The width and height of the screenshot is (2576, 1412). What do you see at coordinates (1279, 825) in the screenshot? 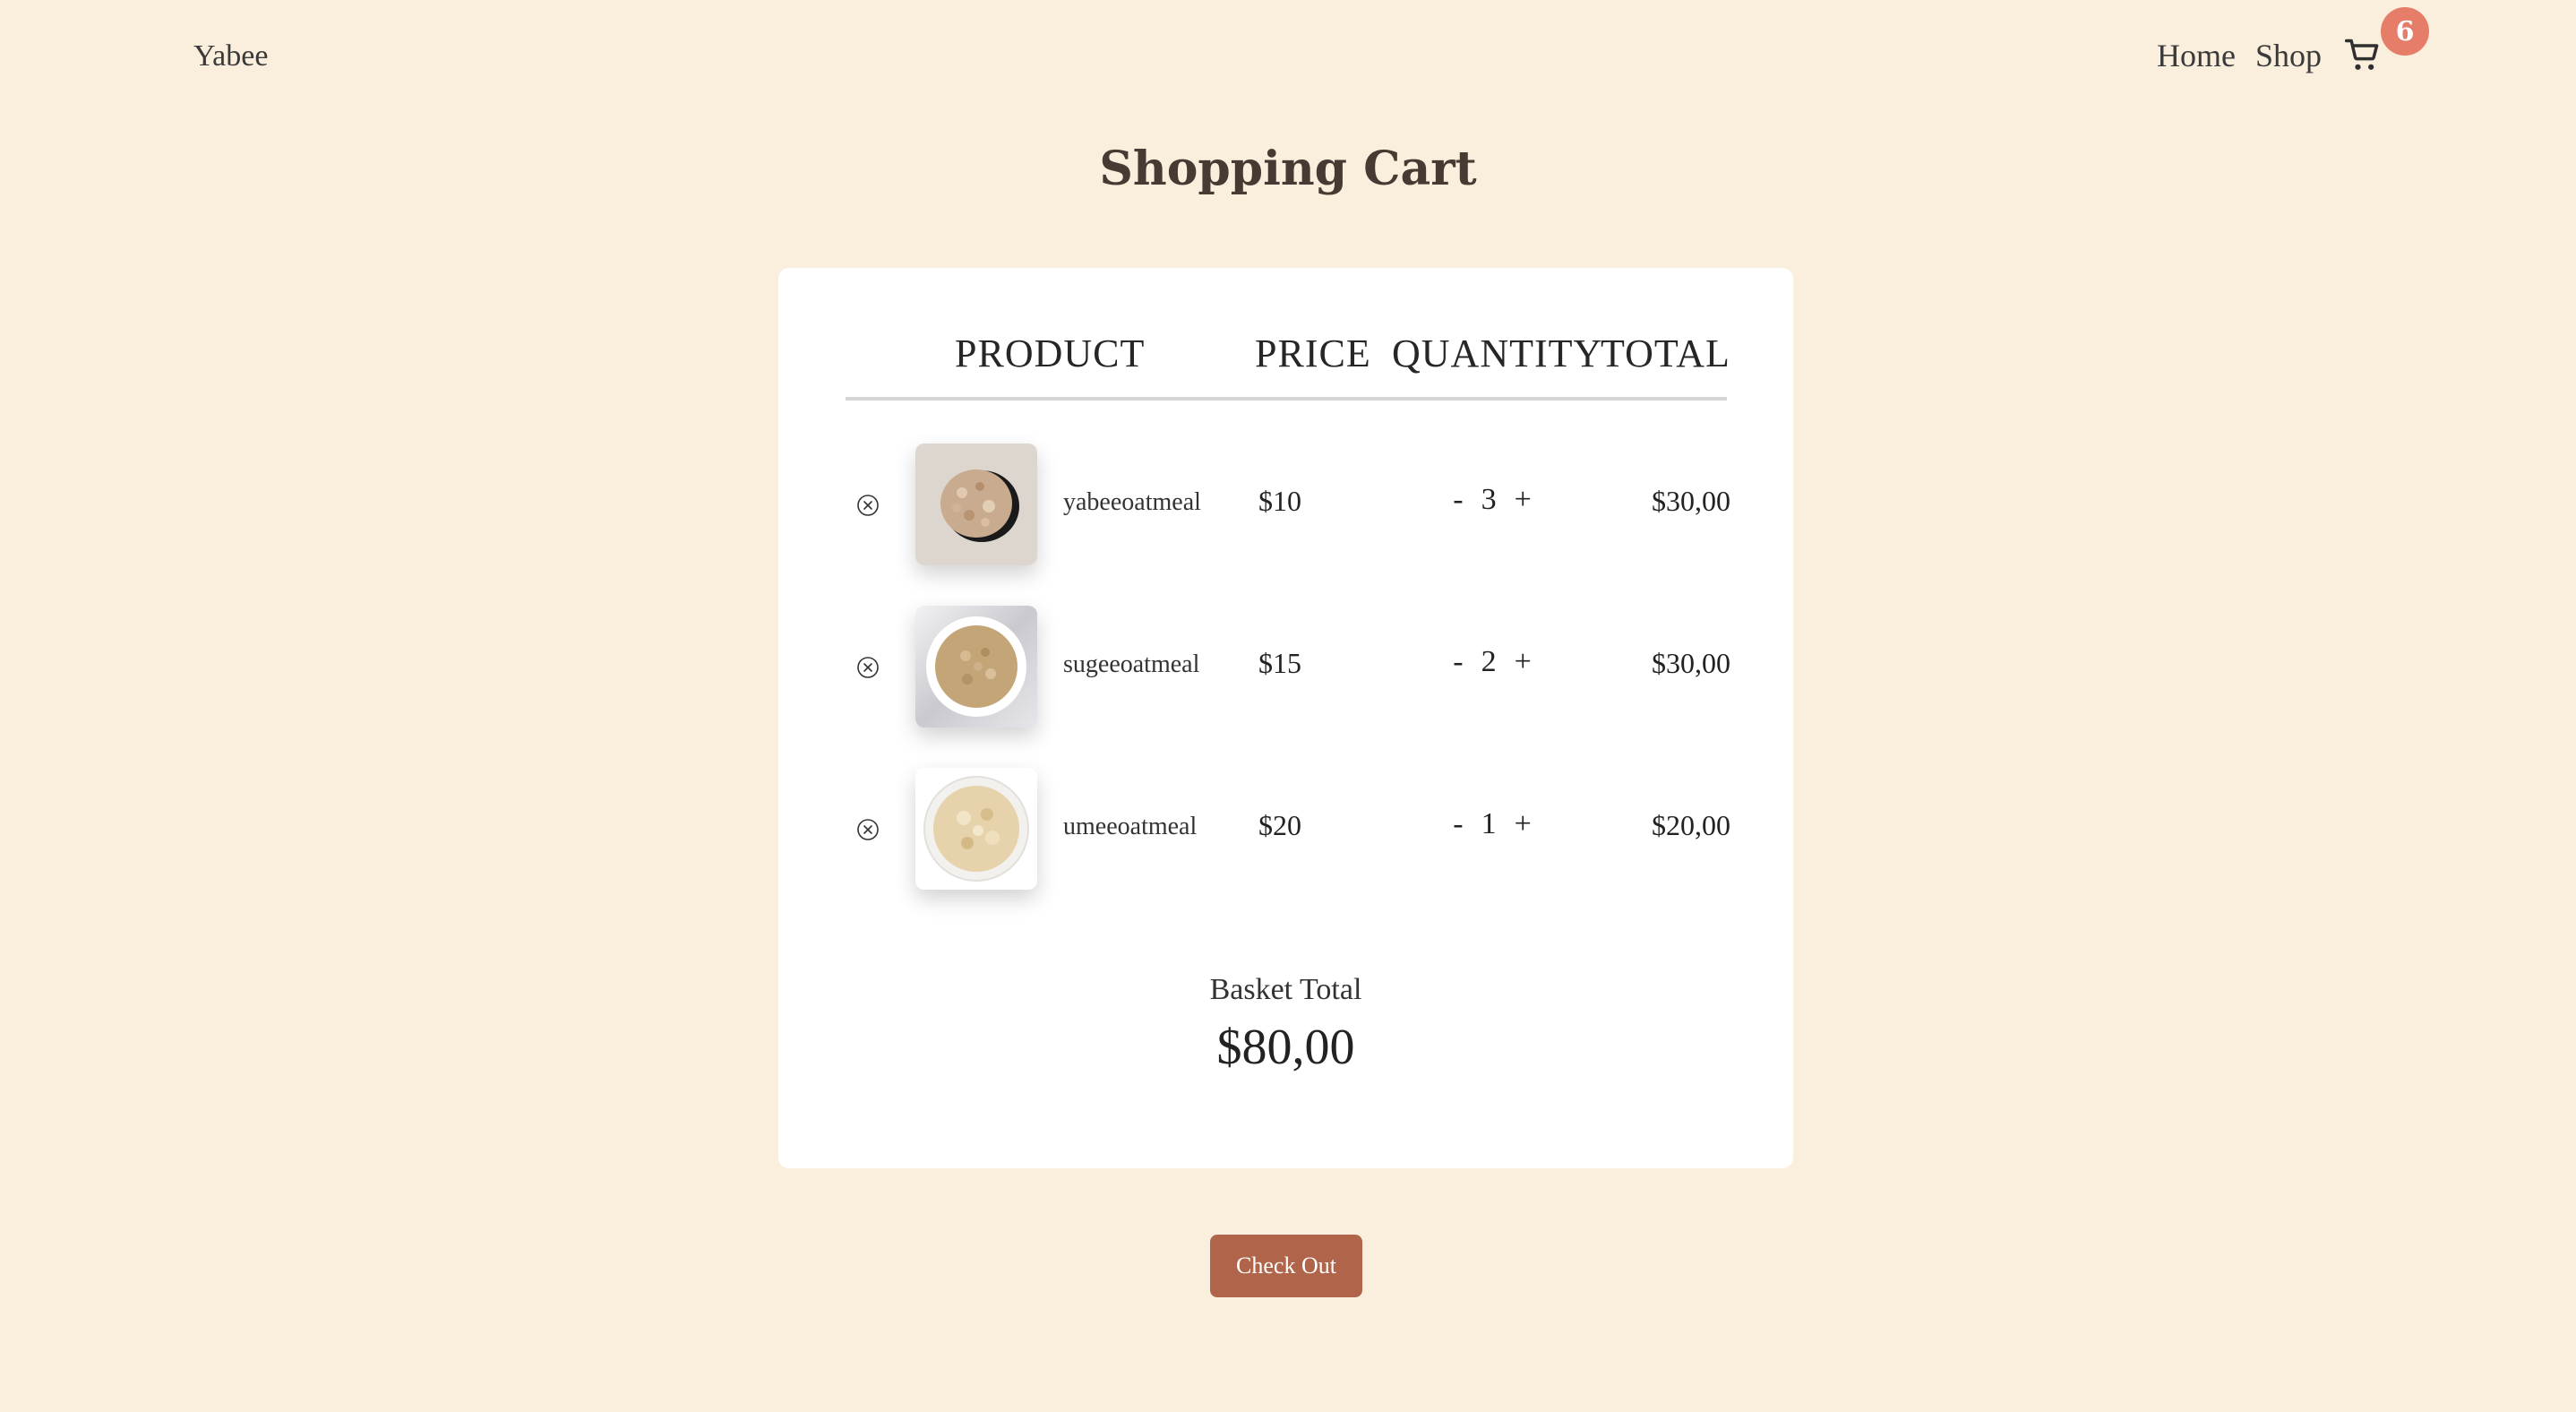
I see `product-price: $20` at bounding box center [1279, 825].